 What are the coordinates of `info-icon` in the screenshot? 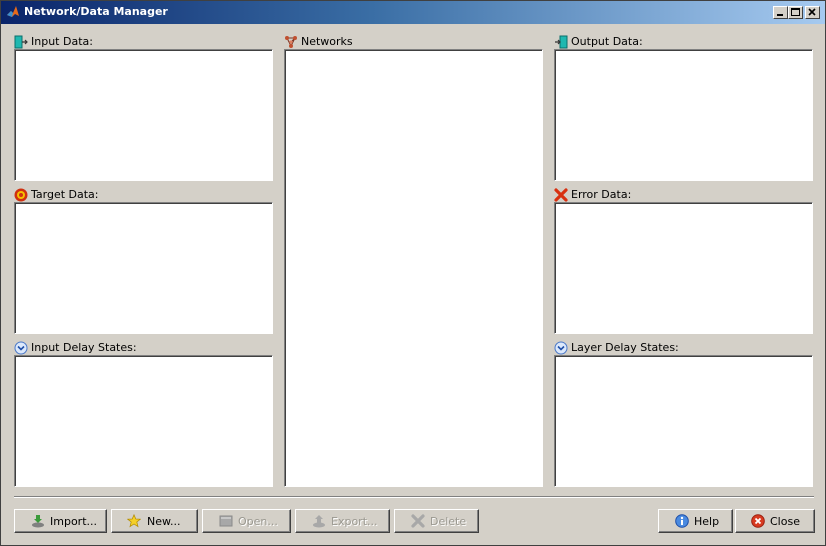 It's located at (682, 521).